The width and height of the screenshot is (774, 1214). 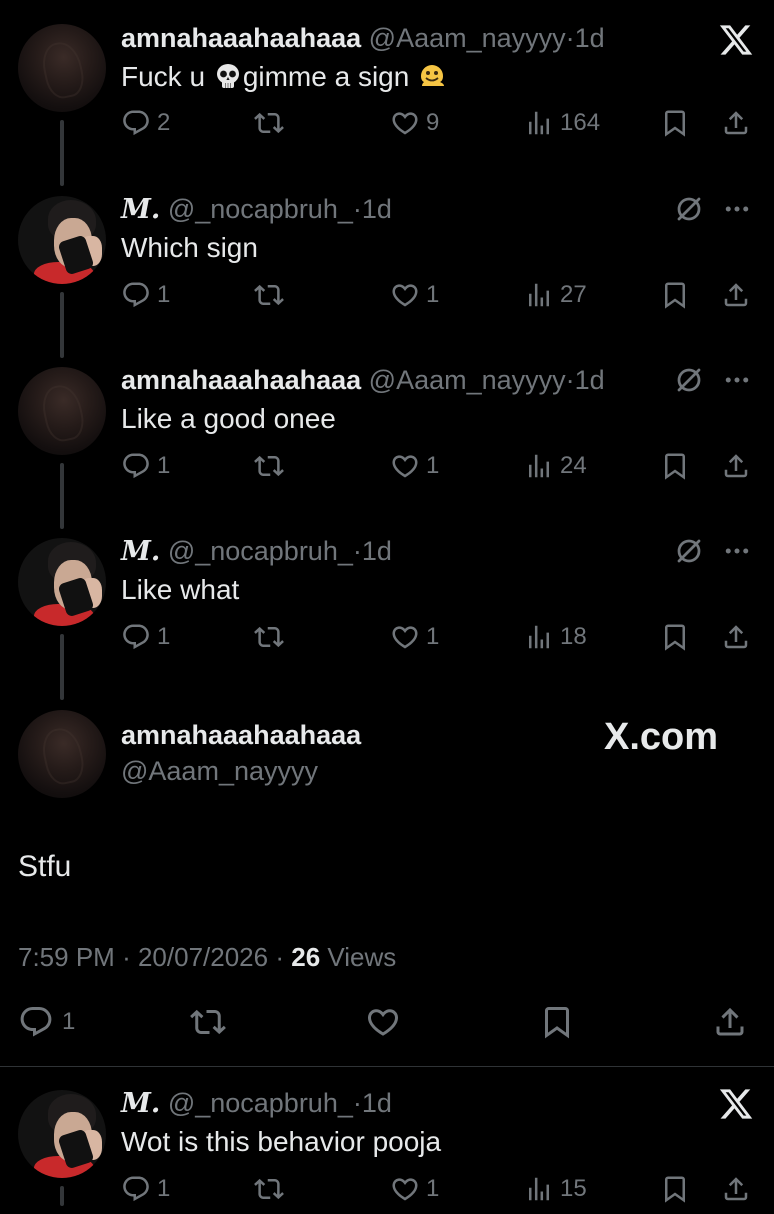 I want to click on tweet-actions: 1 1 27, so click(x=387, y=300).